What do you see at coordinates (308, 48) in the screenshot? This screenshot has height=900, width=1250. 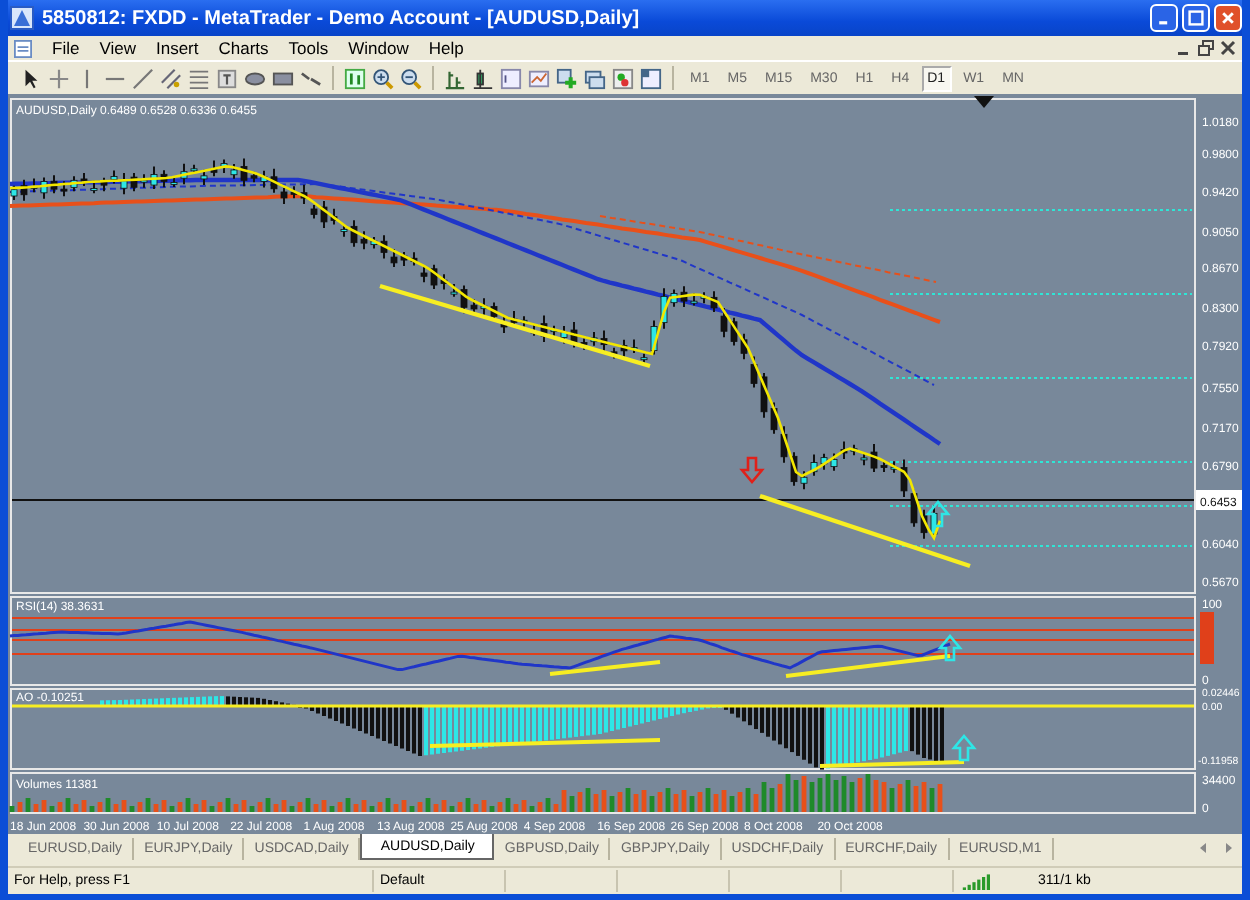 I see `menu-item: Tools` at bounding box center [308, 48].